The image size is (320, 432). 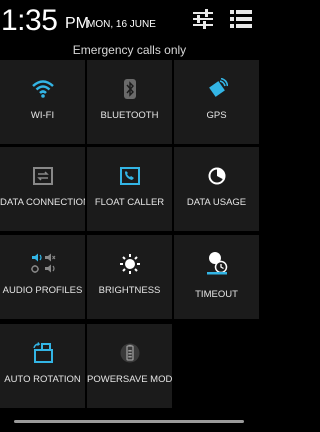 What do you see at coordinates (42, 277) in the screenshot?
I see `tile-audio-profiles: AUDIO PROFILES` at bounding box center [42, 277].